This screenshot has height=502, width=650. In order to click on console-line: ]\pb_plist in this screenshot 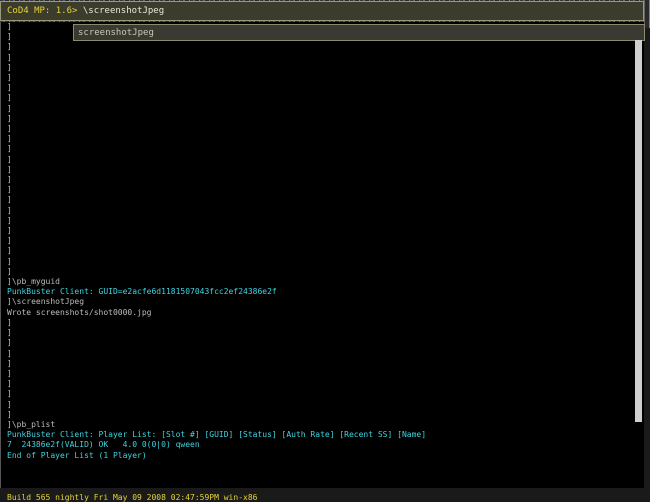, I will do `click(31, 424)`.